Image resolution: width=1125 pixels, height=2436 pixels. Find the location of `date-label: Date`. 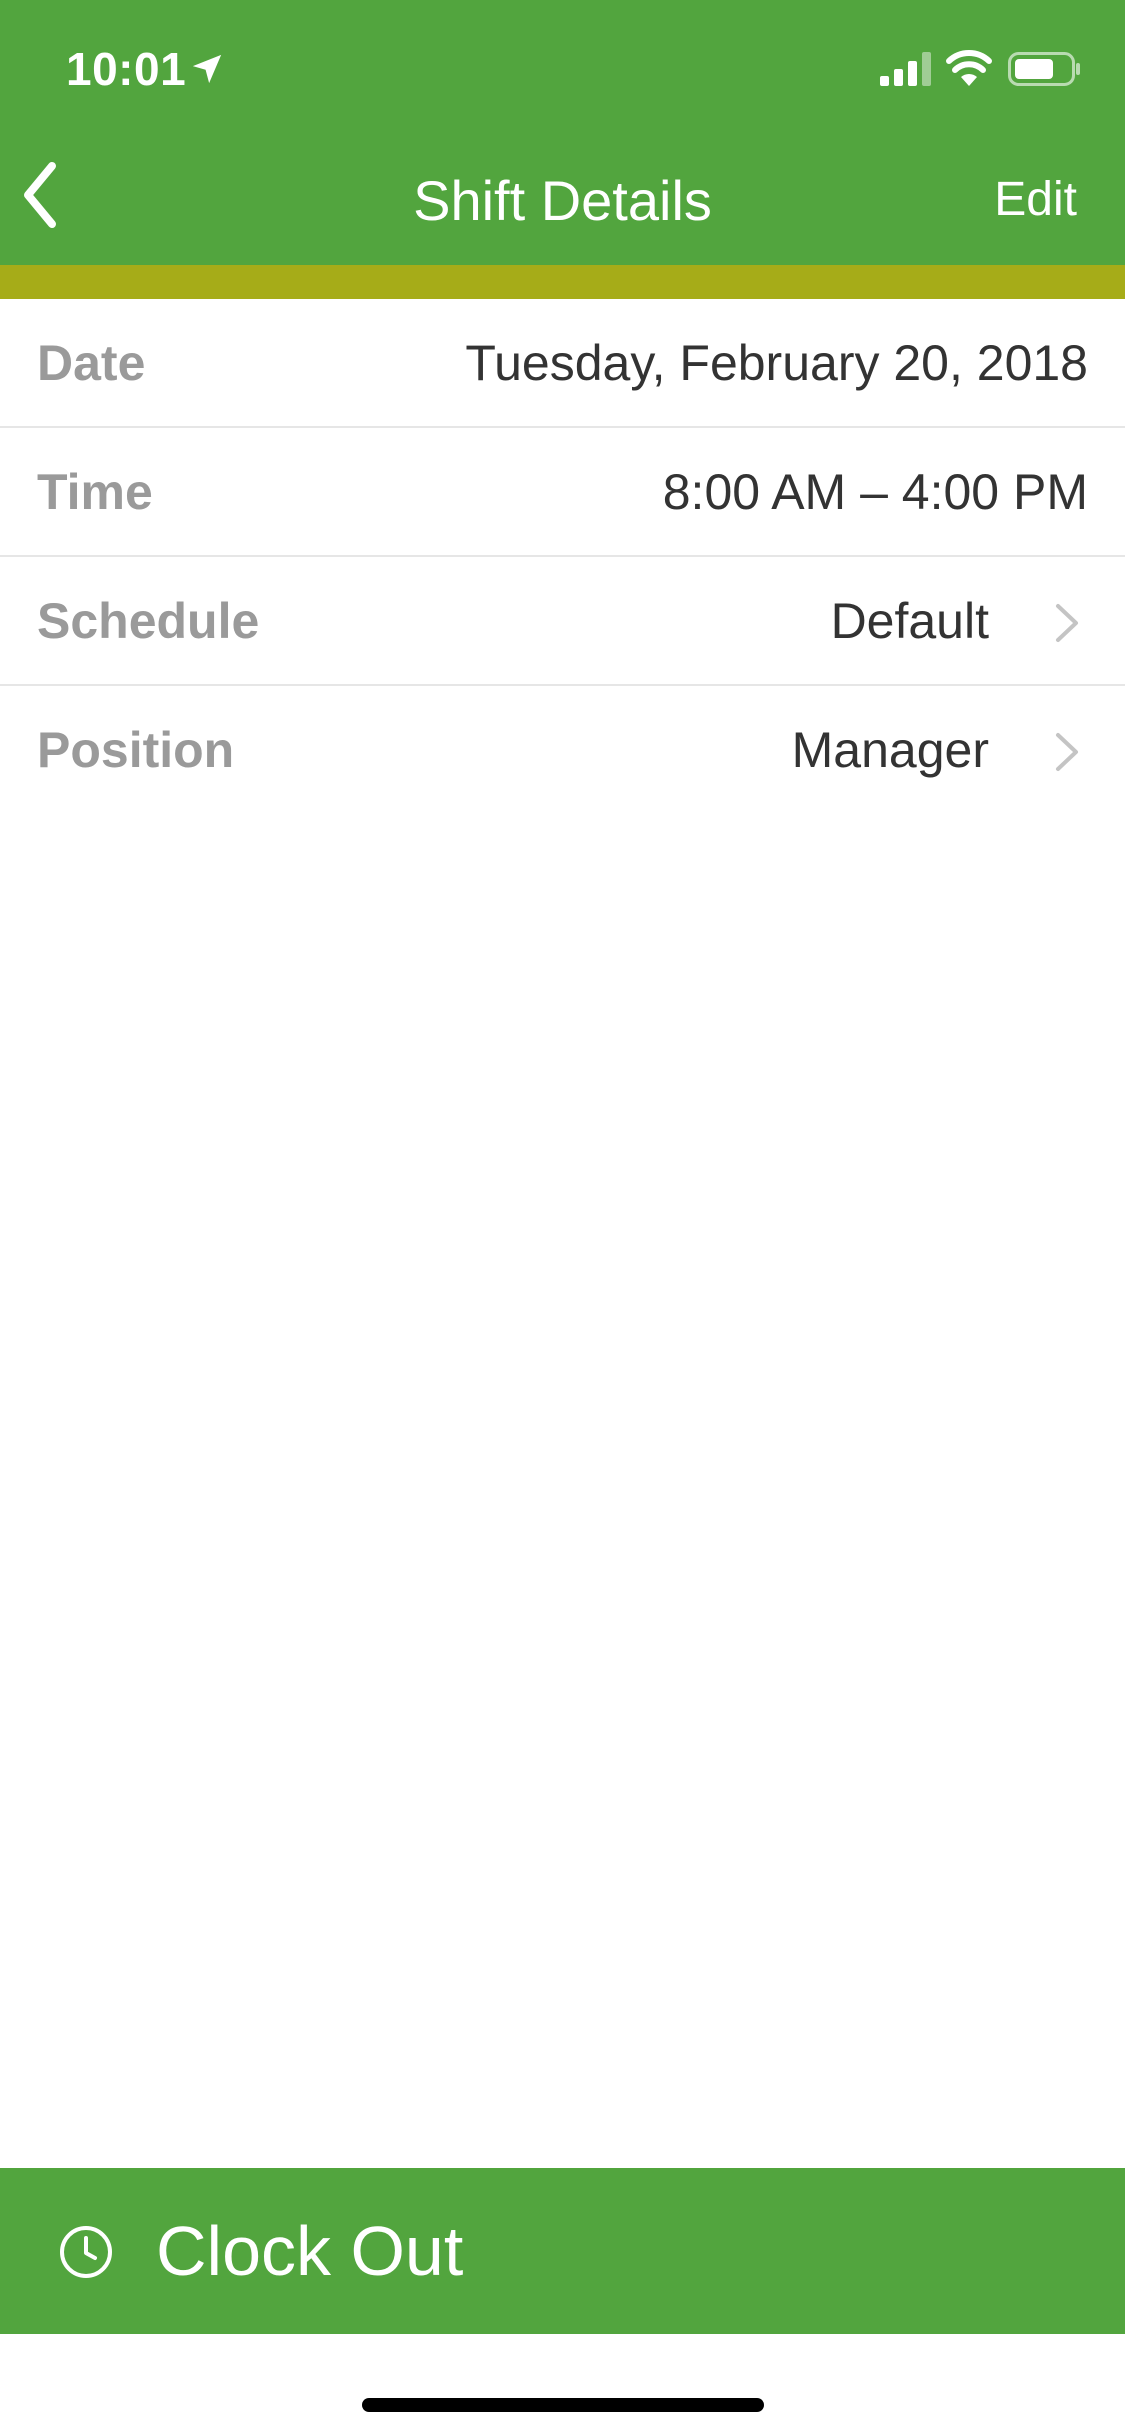

date-label: Date is located at coordinates (91, 363).